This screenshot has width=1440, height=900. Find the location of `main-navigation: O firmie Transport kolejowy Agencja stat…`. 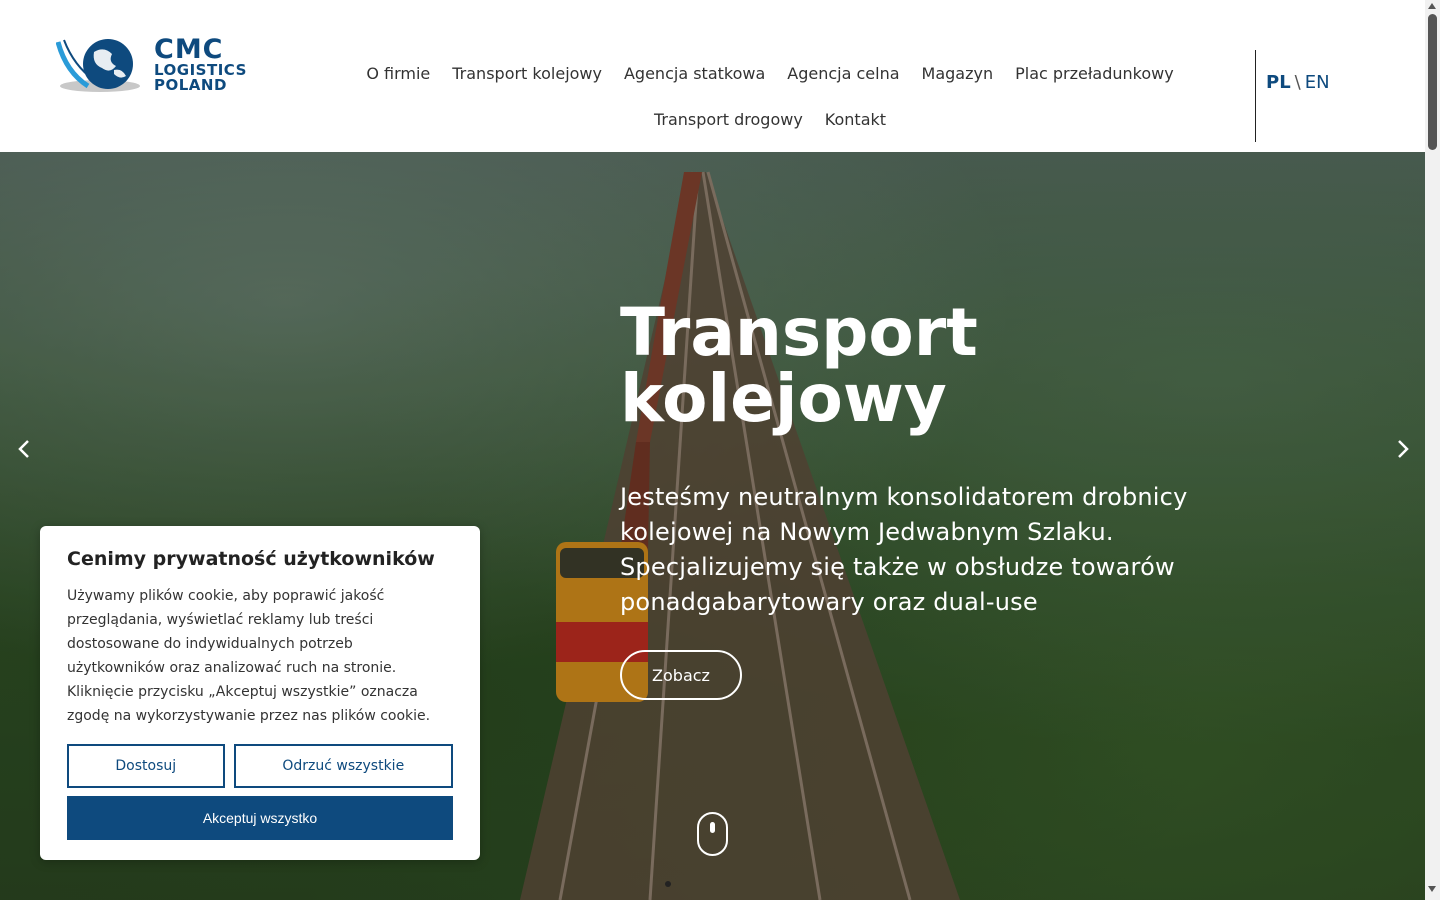

main-navigation: O firmie Transport kolejowy Agencja stat… is located at coordinates (770, 96).